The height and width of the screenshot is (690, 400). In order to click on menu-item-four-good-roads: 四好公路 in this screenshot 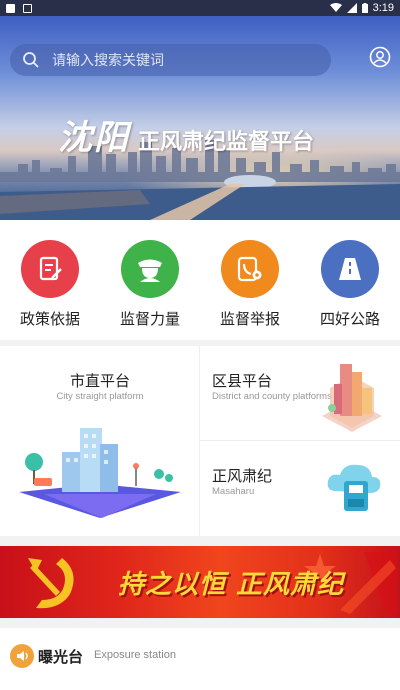, I will do `click(350, 280)`.